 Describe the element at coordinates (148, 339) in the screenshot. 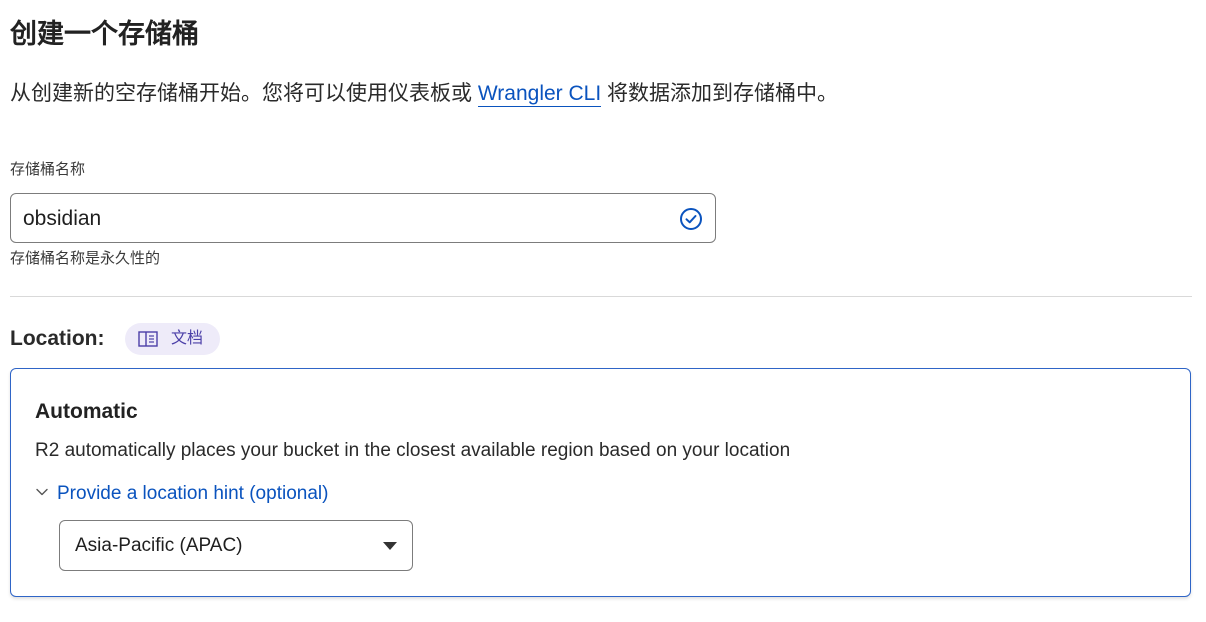

I see `book-icon` at that location.